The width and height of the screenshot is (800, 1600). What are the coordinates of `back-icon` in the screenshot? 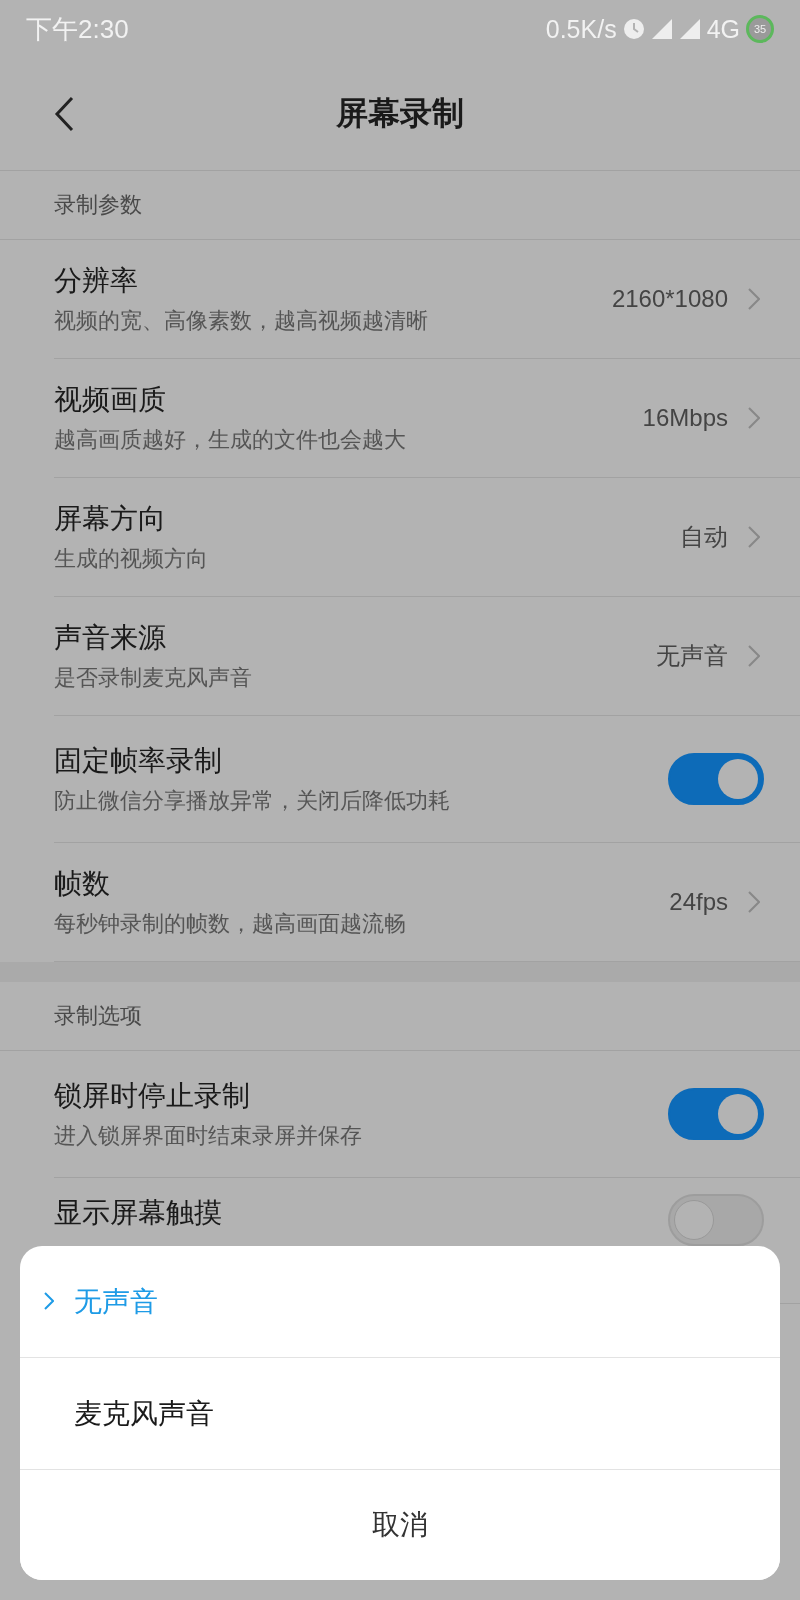 It's located at (64, 114).